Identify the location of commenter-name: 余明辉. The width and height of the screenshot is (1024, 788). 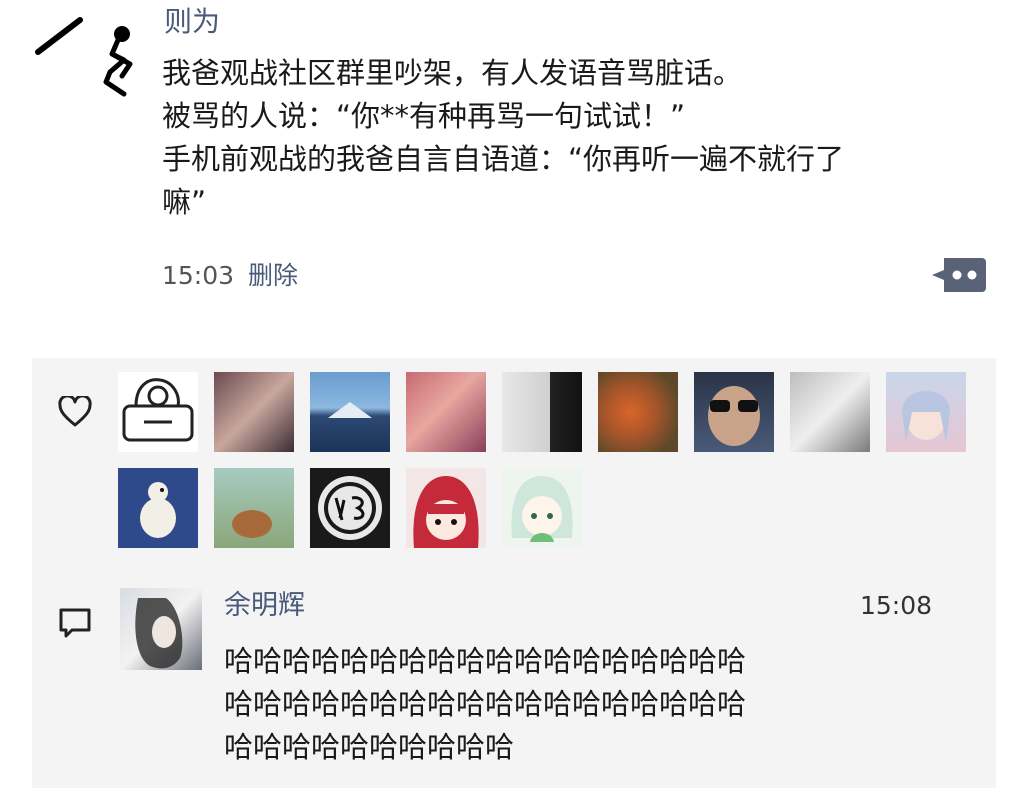
(264, 606).